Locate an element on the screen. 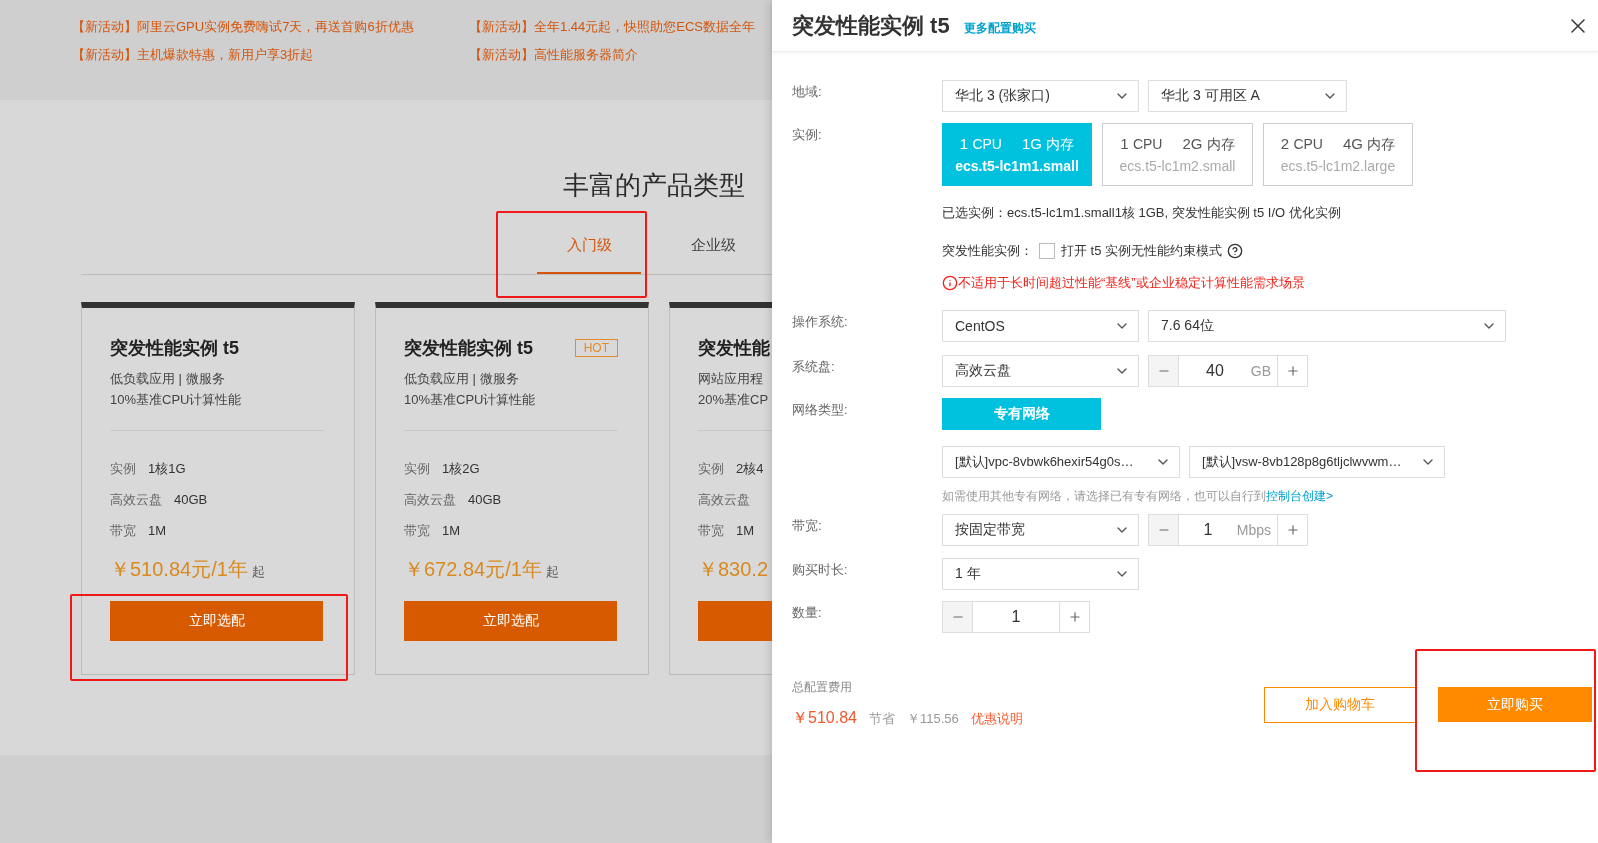 This screenshot has height=843, width=1598. instance-type: ecs.t5-lc1m2.large is located at coordinates (1338, 166).